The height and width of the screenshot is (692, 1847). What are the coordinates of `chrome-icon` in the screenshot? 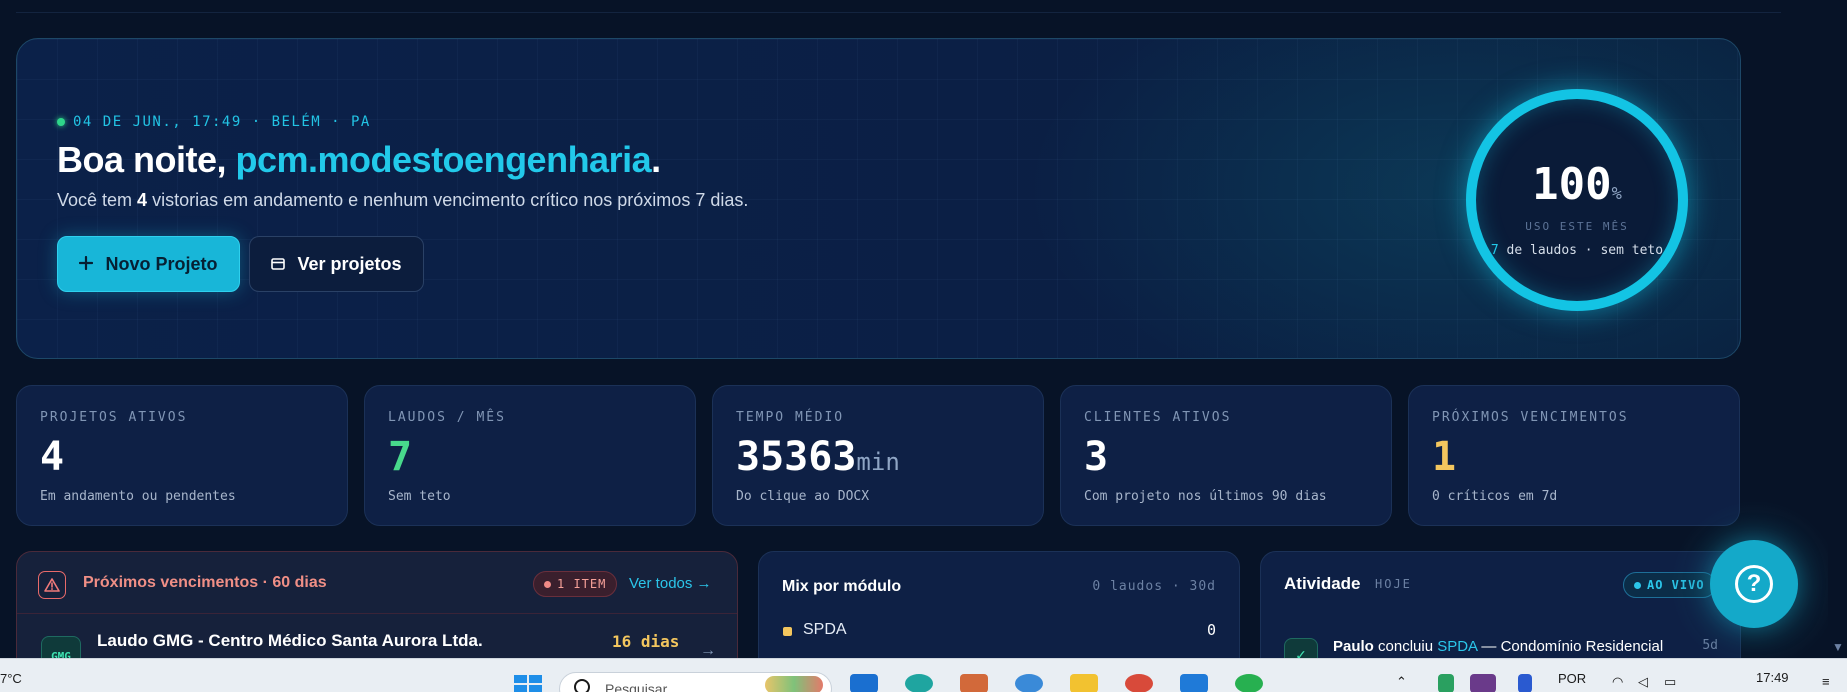 It's located at (1139, 683).